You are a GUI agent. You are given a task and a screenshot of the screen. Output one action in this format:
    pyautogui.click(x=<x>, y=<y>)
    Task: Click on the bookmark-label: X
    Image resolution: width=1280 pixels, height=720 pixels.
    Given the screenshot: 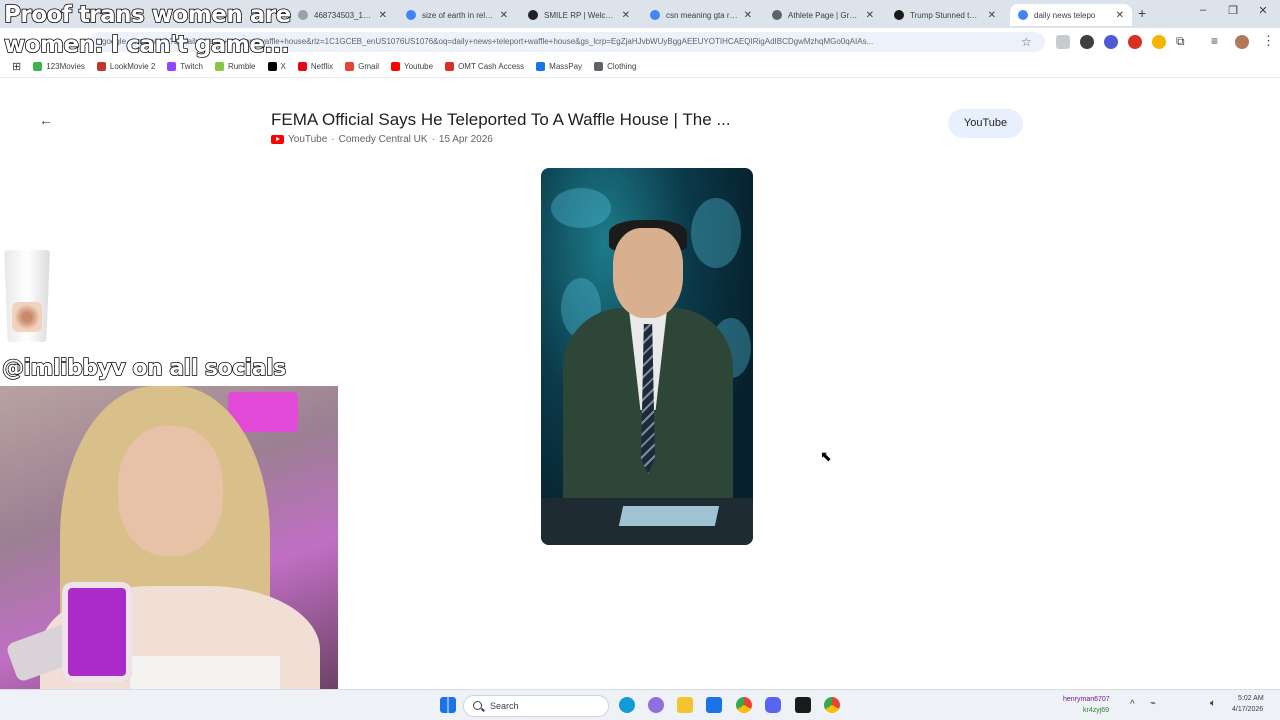 What is the action you would take?
    pyautogui.click(x=283, y=66)
    